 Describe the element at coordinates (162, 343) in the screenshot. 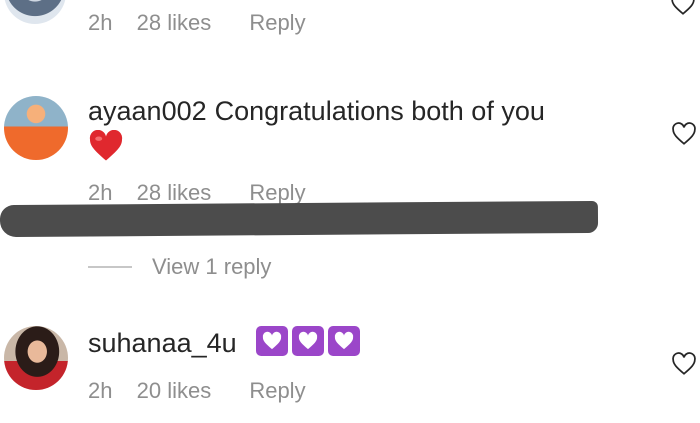

I see `comment-username: suhanaa_4u` at that location.